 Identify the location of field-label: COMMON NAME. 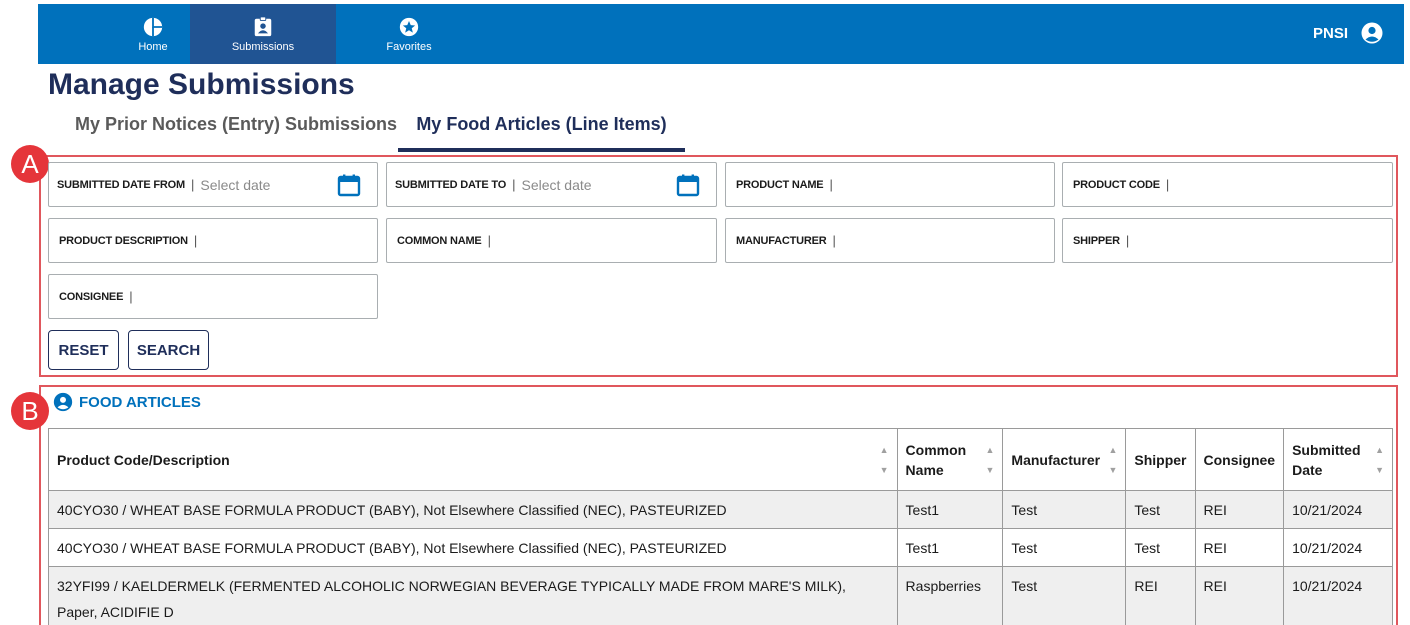
(439, 240).